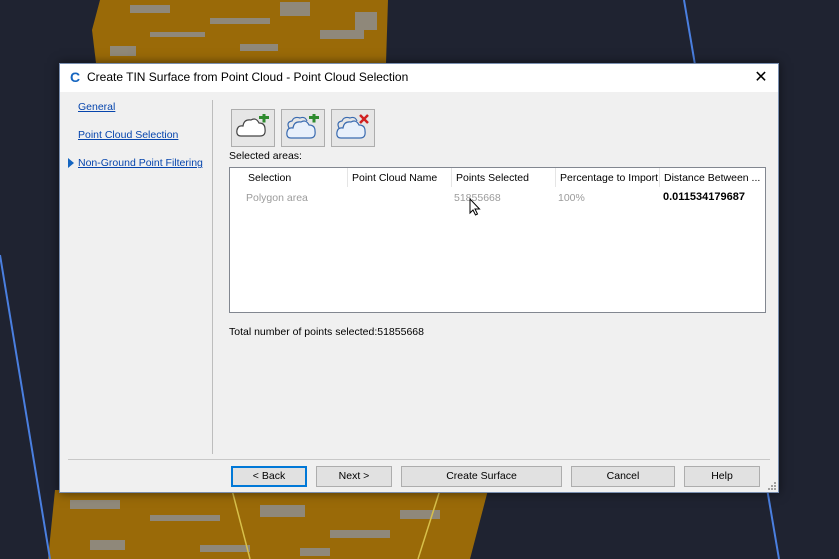 The width and height of the screenshot is (839, 559). Describe the element at coordinates (722, 476) in the screenshot. I see `help-button: Help` at that location.